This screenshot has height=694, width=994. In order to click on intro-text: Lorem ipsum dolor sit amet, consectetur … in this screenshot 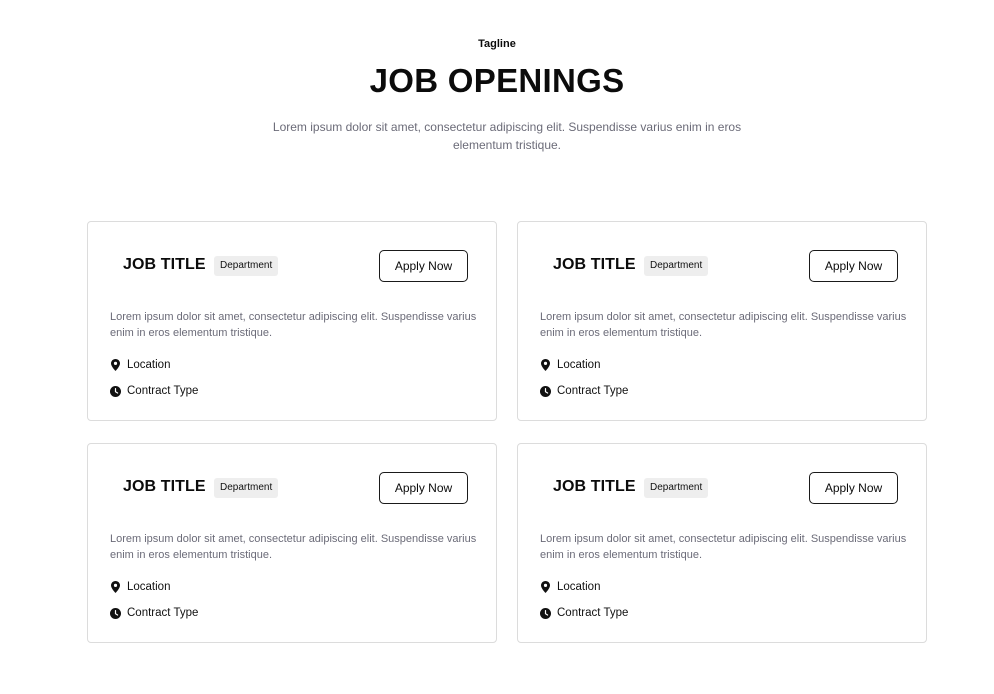, I will do `click(507, 136)`.